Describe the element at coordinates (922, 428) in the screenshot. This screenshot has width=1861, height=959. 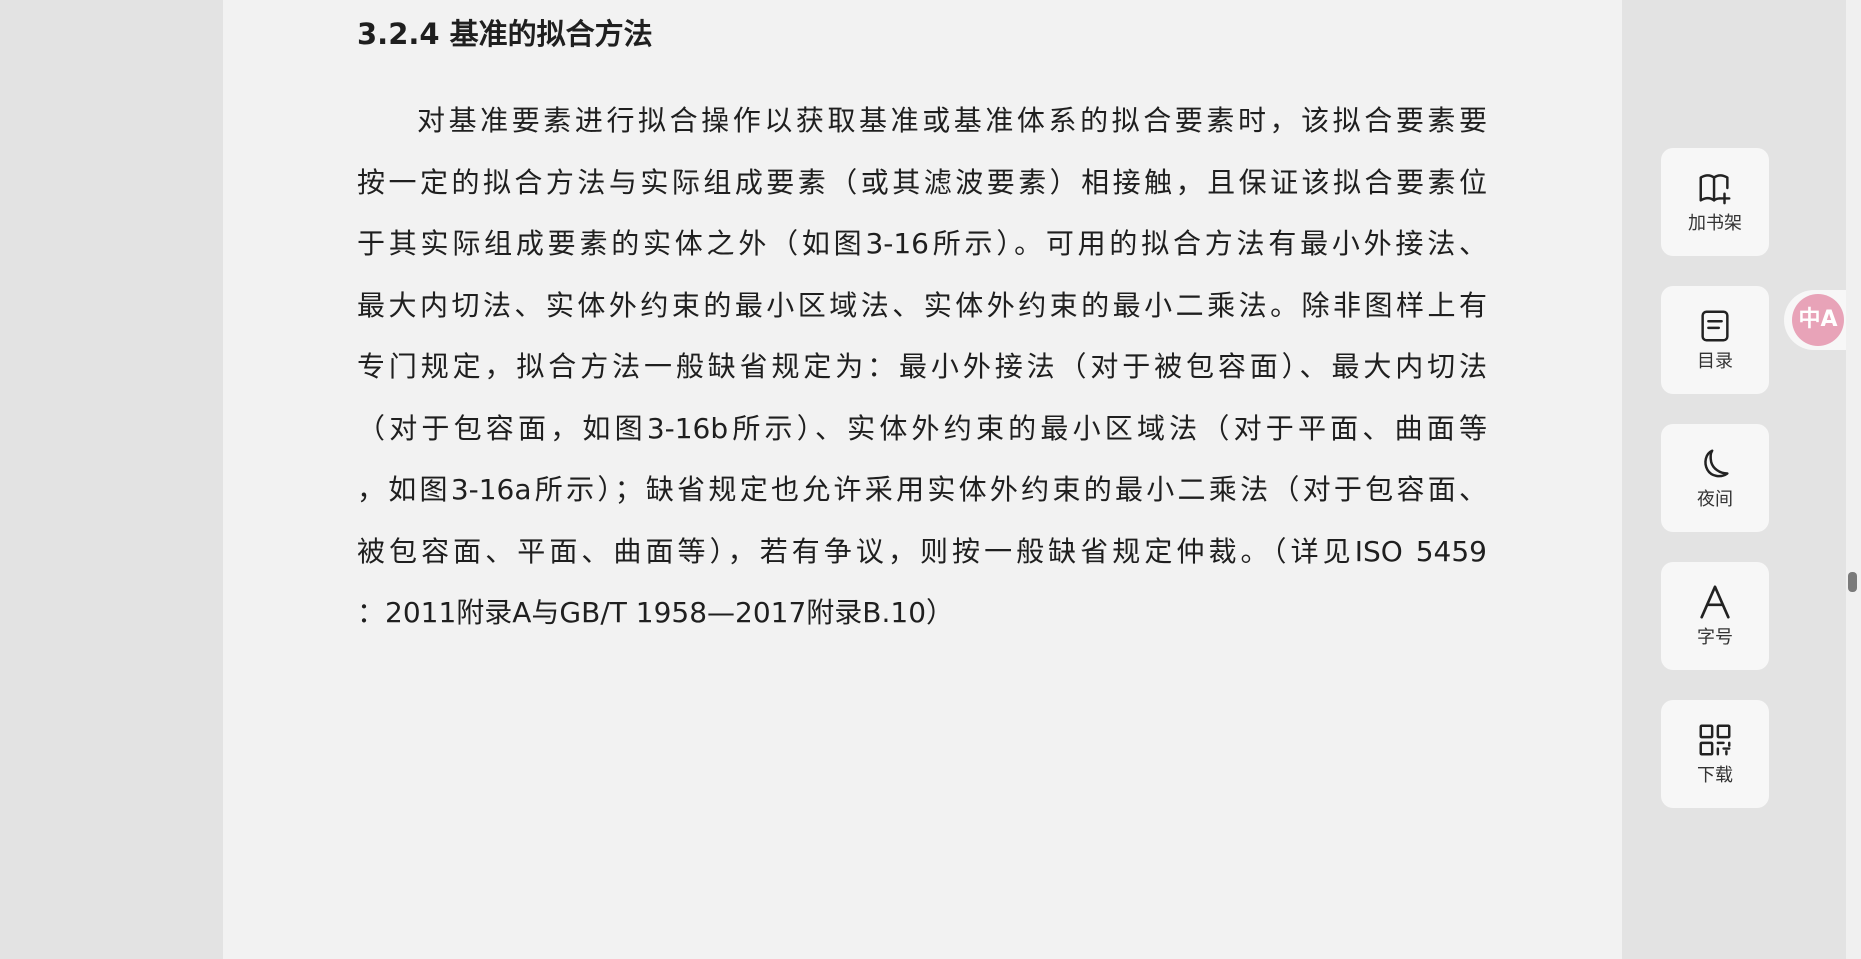
I see `body-line: （对于包容面，如图3-16b所示）、实体外约束的最小区域法（对于平面、曲面等` at that location.